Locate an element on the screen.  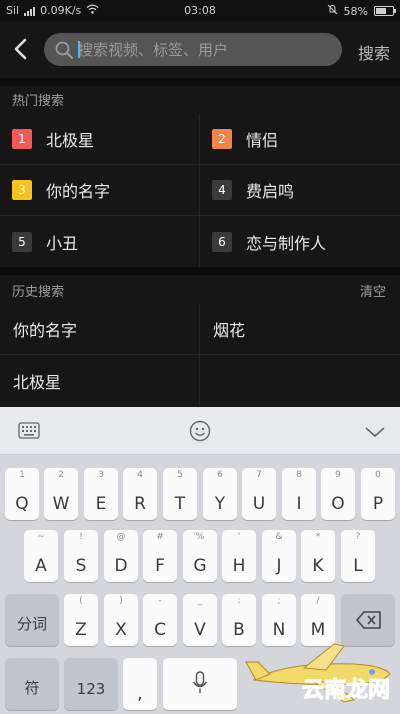
key-hint: * is located at coordinates (318, 537).